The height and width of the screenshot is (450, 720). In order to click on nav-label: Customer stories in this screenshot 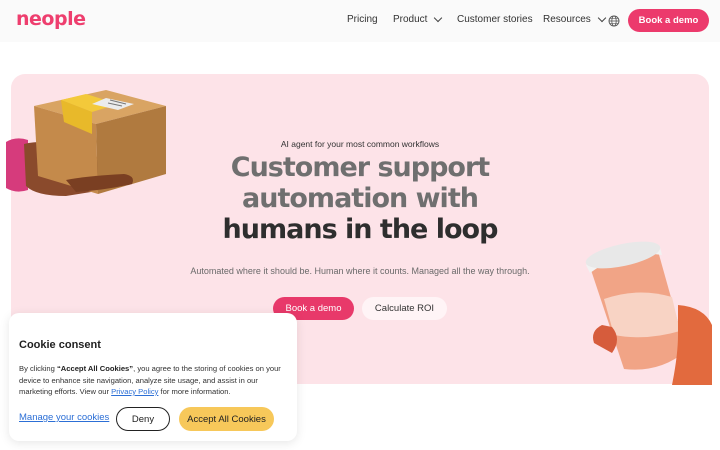, I will do `click(495, 19)`.